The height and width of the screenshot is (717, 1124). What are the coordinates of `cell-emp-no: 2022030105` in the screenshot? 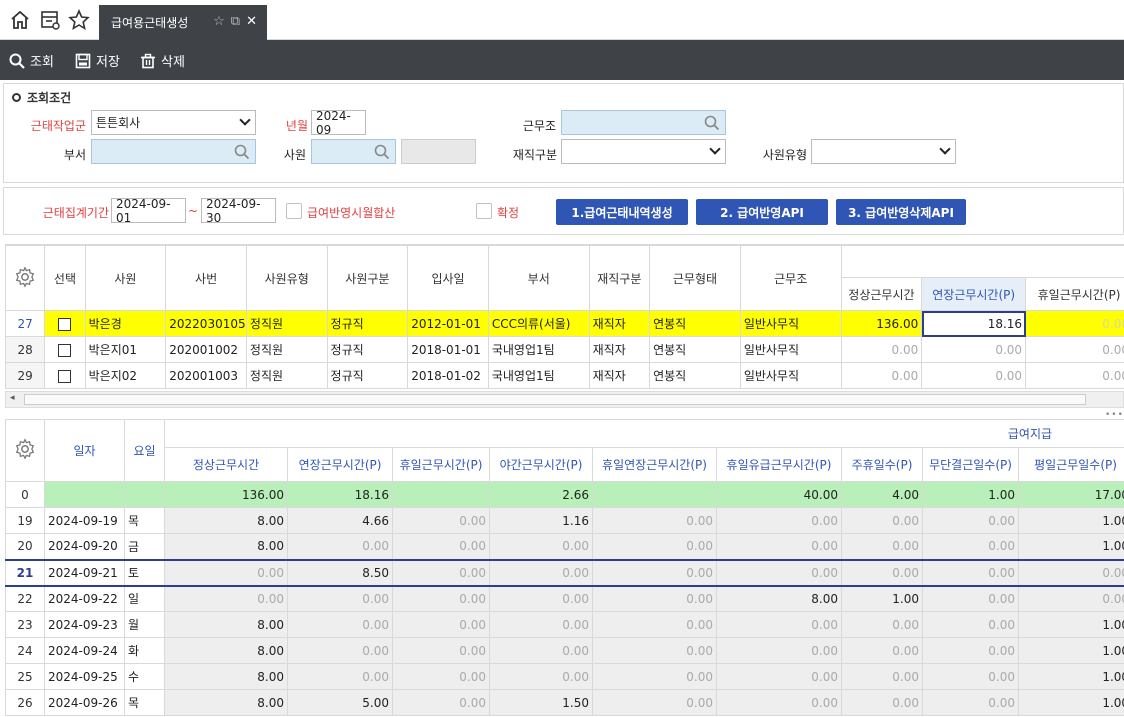 It's located at (206, 323).